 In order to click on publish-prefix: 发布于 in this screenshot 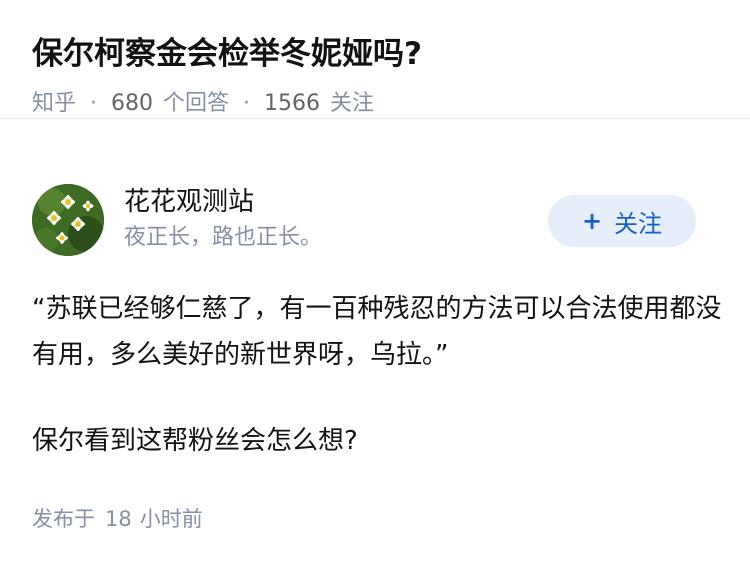, I will do `click(63, 519)`.